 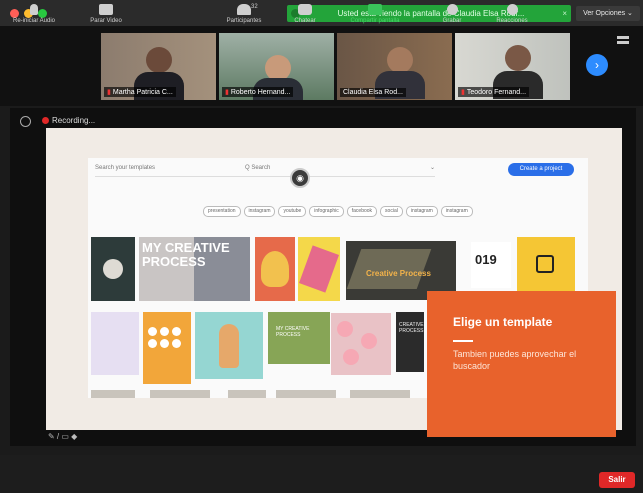 I want to click on chat-button: Chatear, so click(x=305, y=20).